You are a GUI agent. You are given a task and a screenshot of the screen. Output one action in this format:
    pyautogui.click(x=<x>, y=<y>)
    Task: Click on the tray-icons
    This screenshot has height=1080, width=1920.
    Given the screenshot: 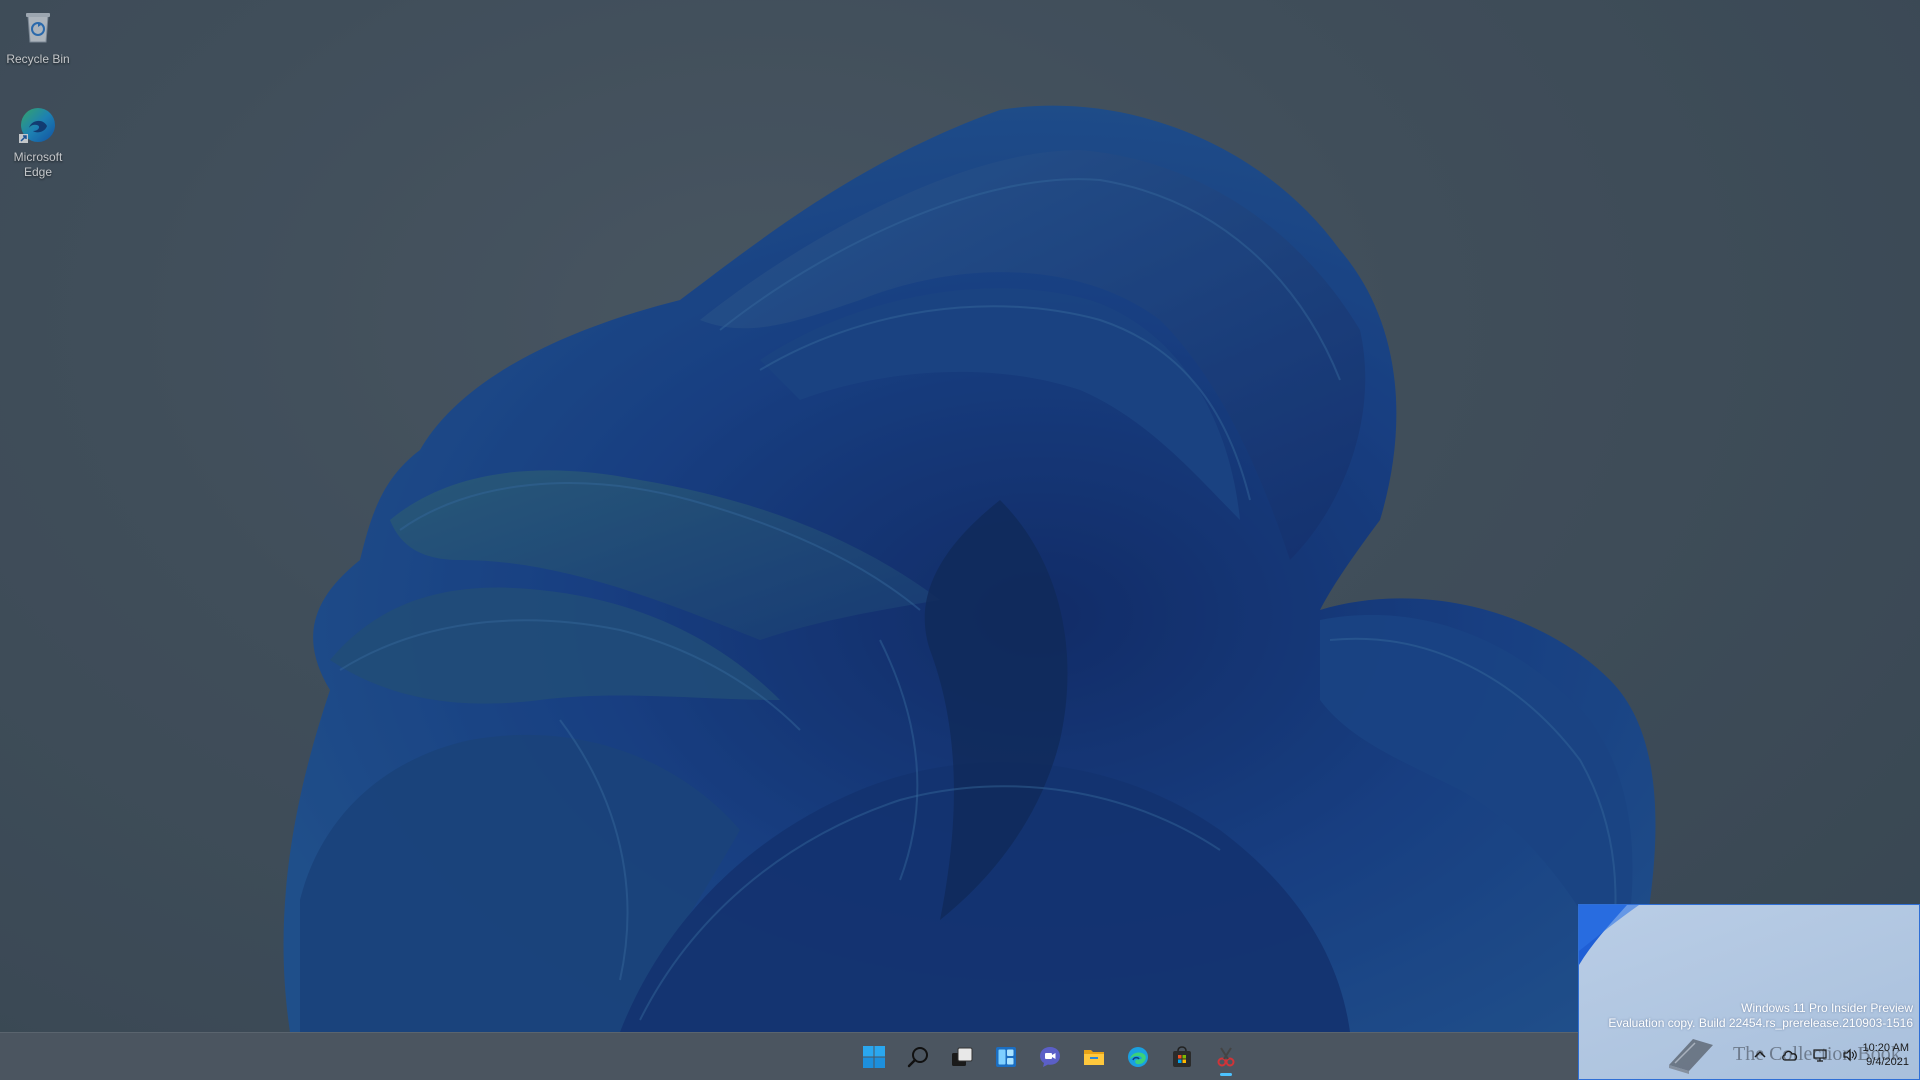 What is the action you would take?
    pyautogui.click(x=1805, y=1055)
    